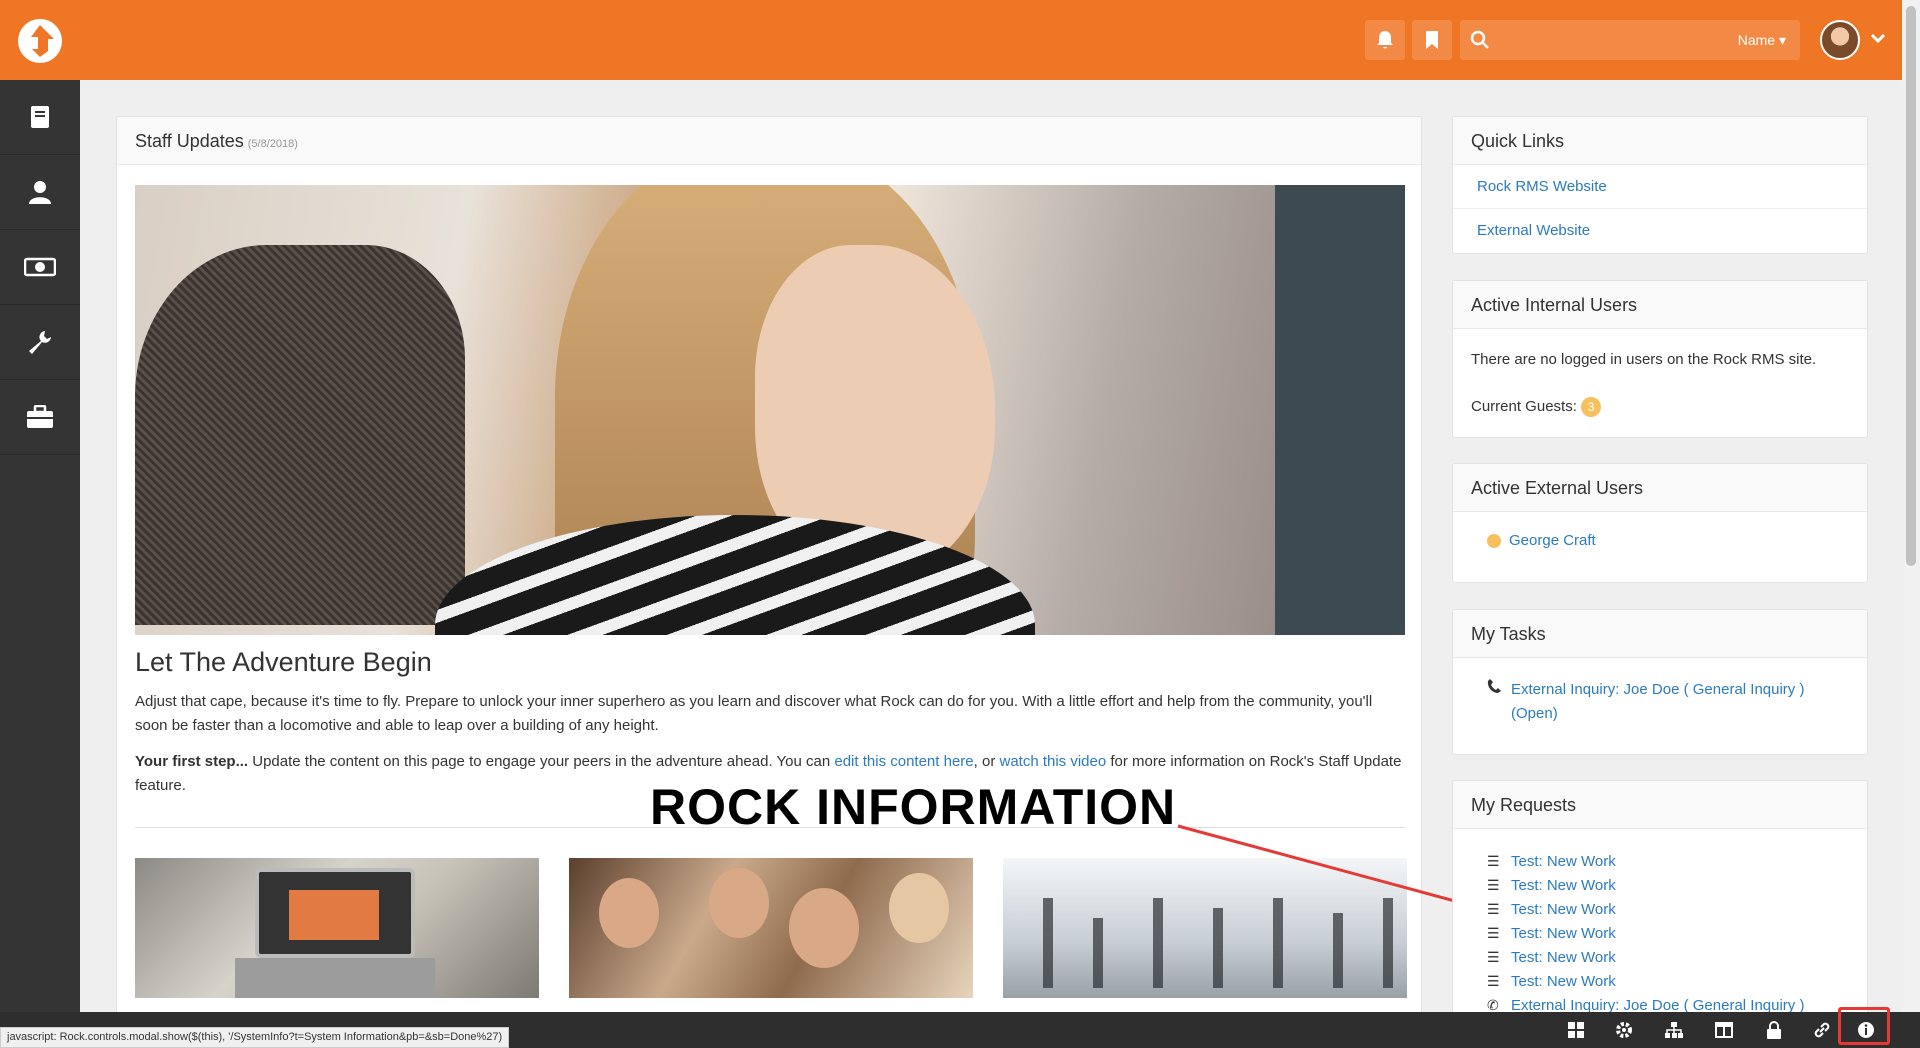 The height and width of the screenshot is (1048, 1920). What do you see at coordinates (1660, 634) in the screenshot?
I see `panel-title: My Tasks` at bounding box center [1660, 634].